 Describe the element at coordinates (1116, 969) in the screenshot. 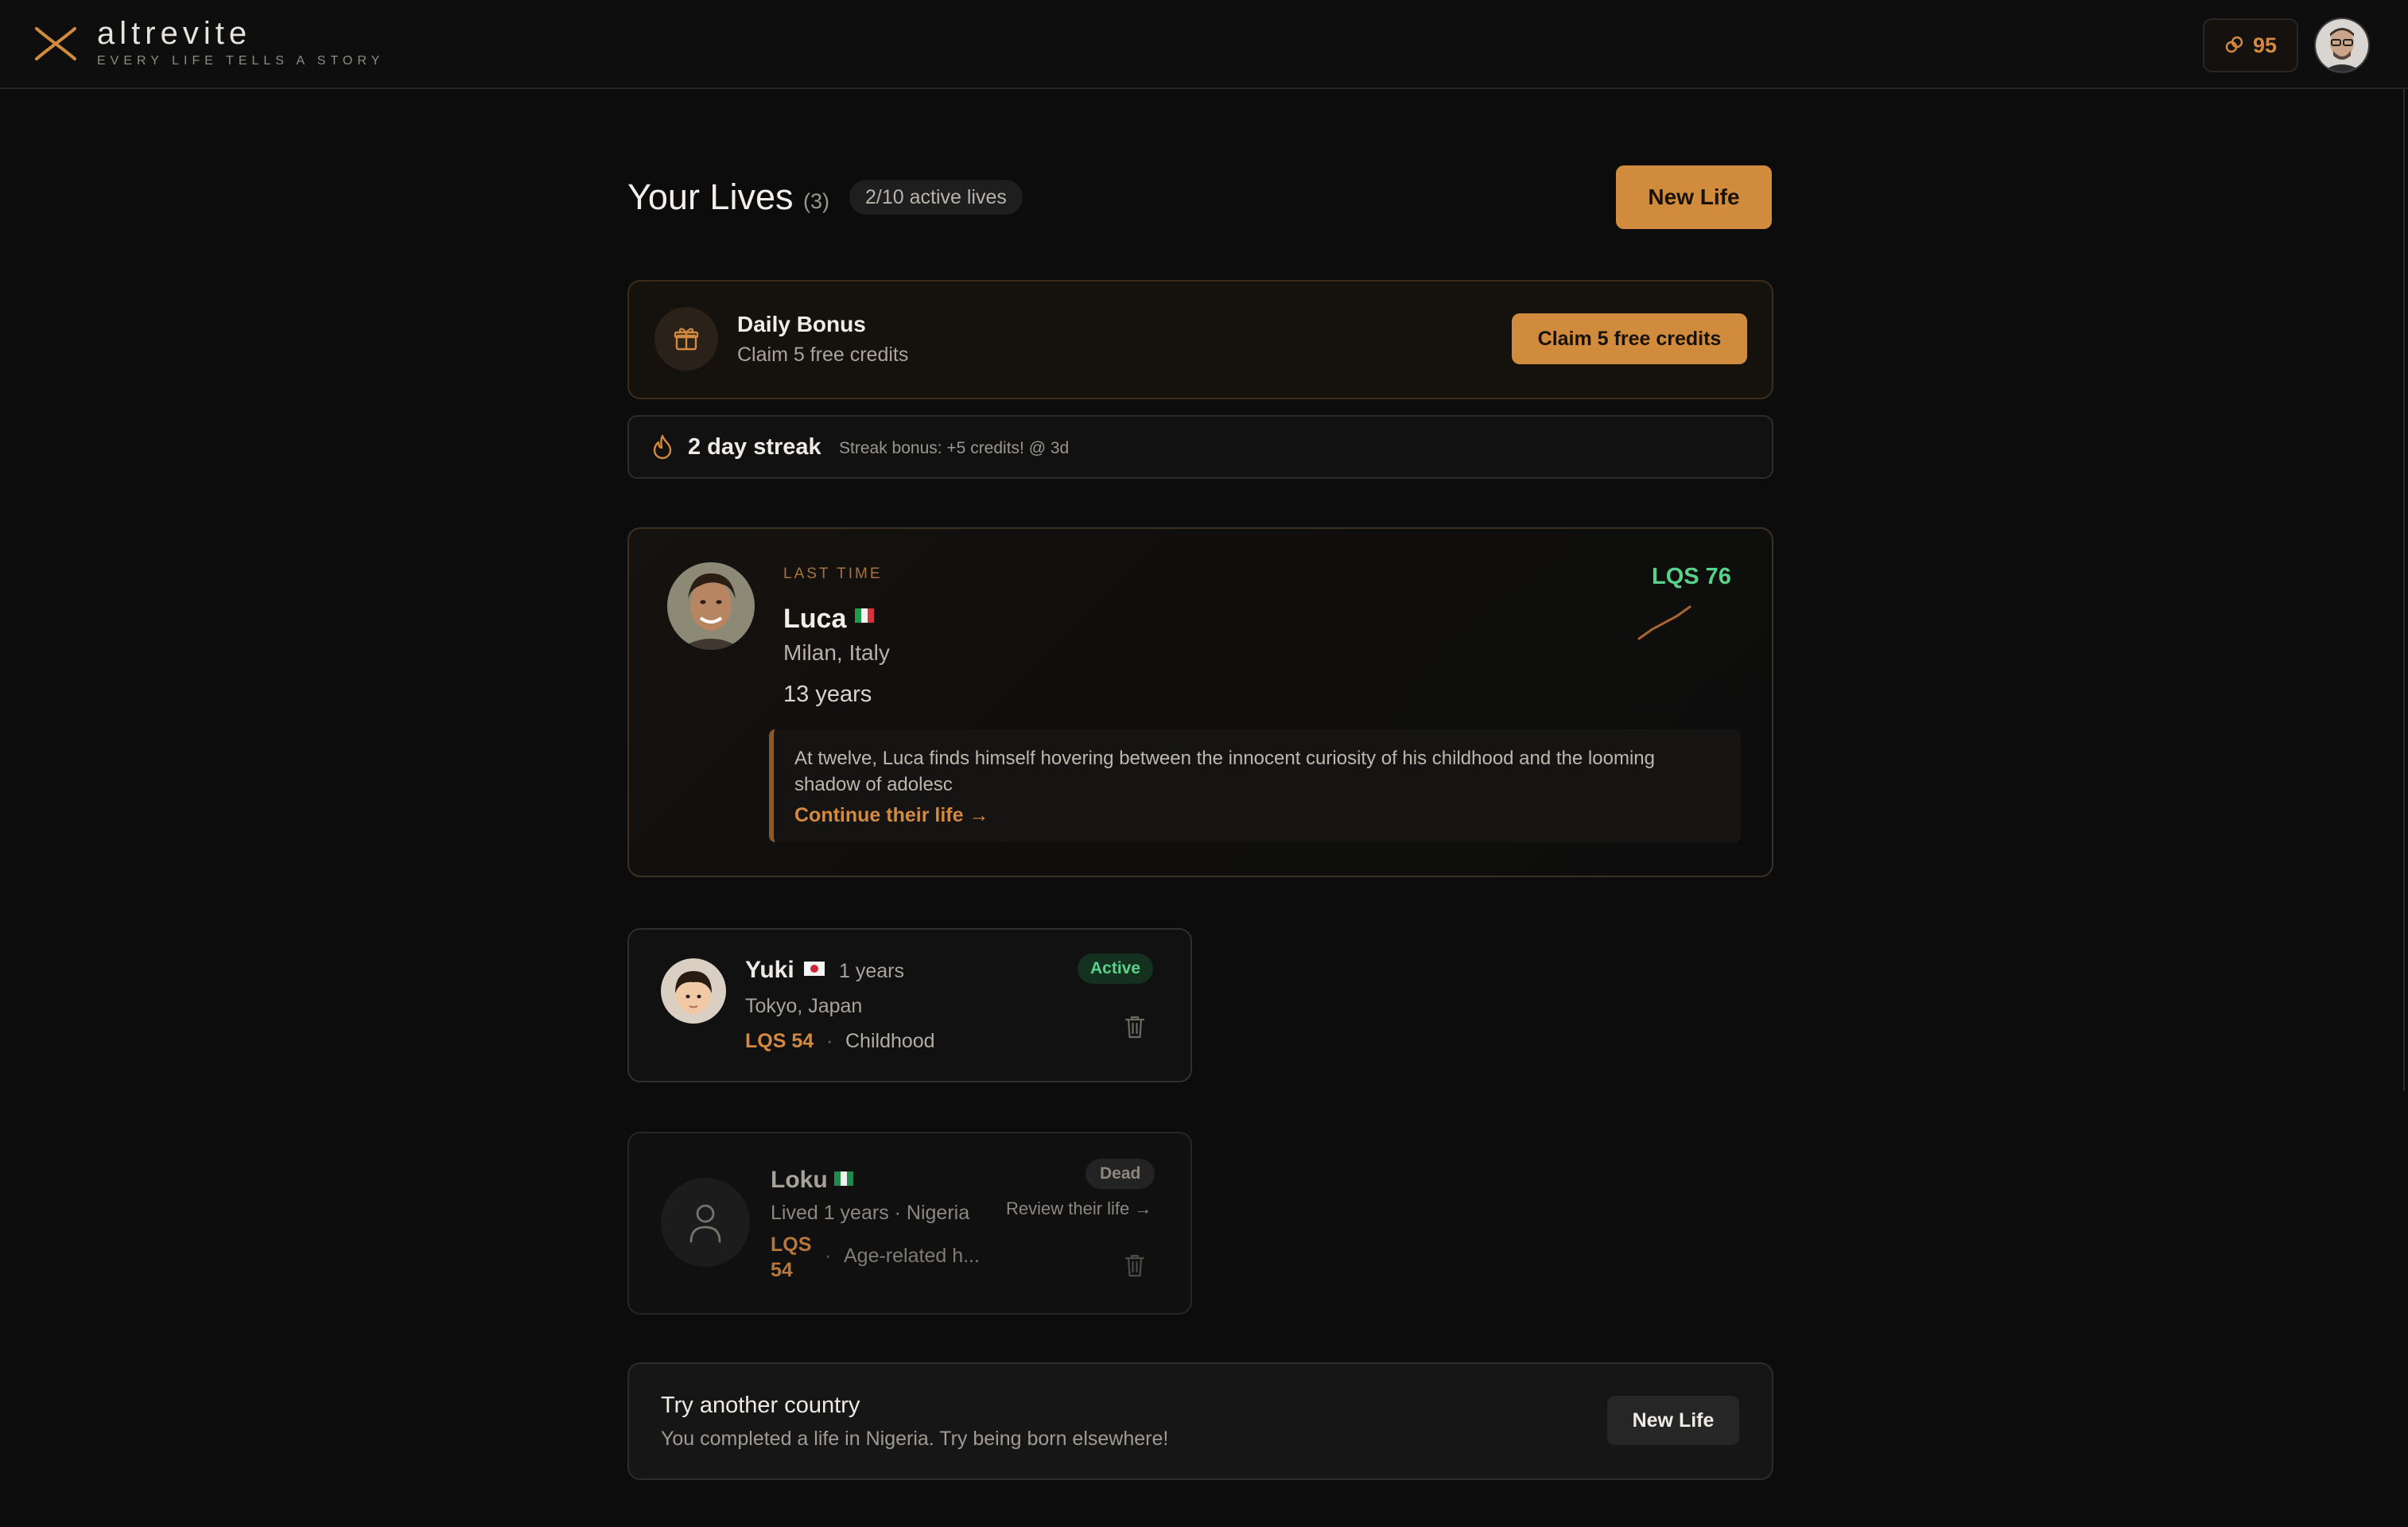

I see `status-badge: Active` at that location.